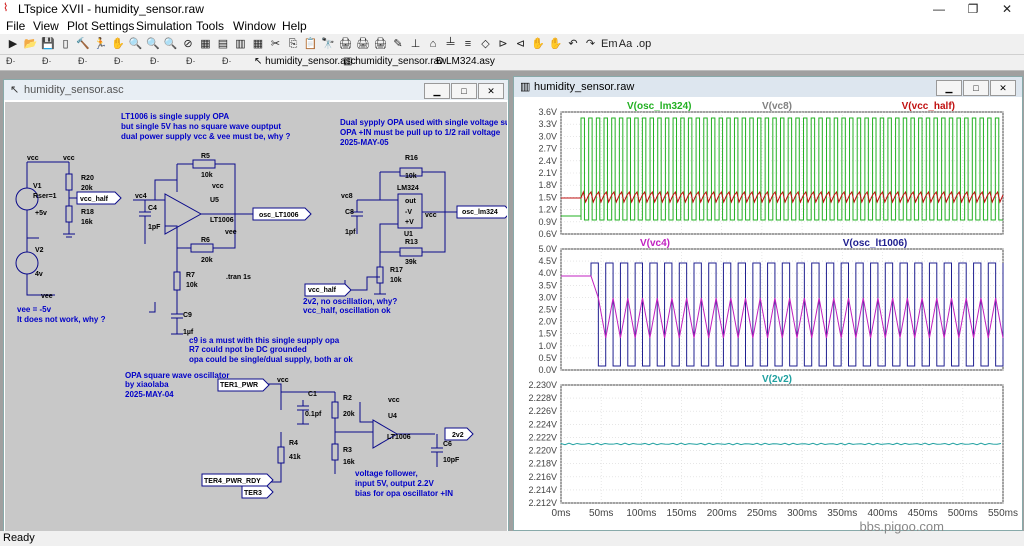  I want to click on minimize-button: —, so click(939, 9).